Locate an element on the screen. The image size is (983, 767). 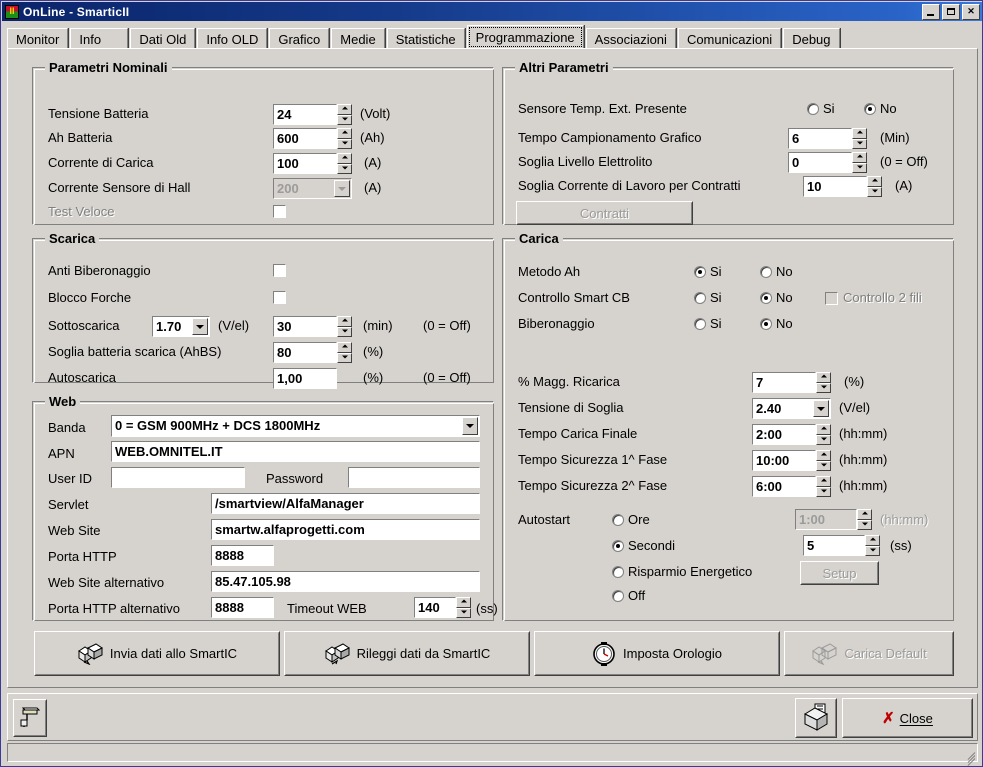
input-user-id is located at coordinates (178, 477).